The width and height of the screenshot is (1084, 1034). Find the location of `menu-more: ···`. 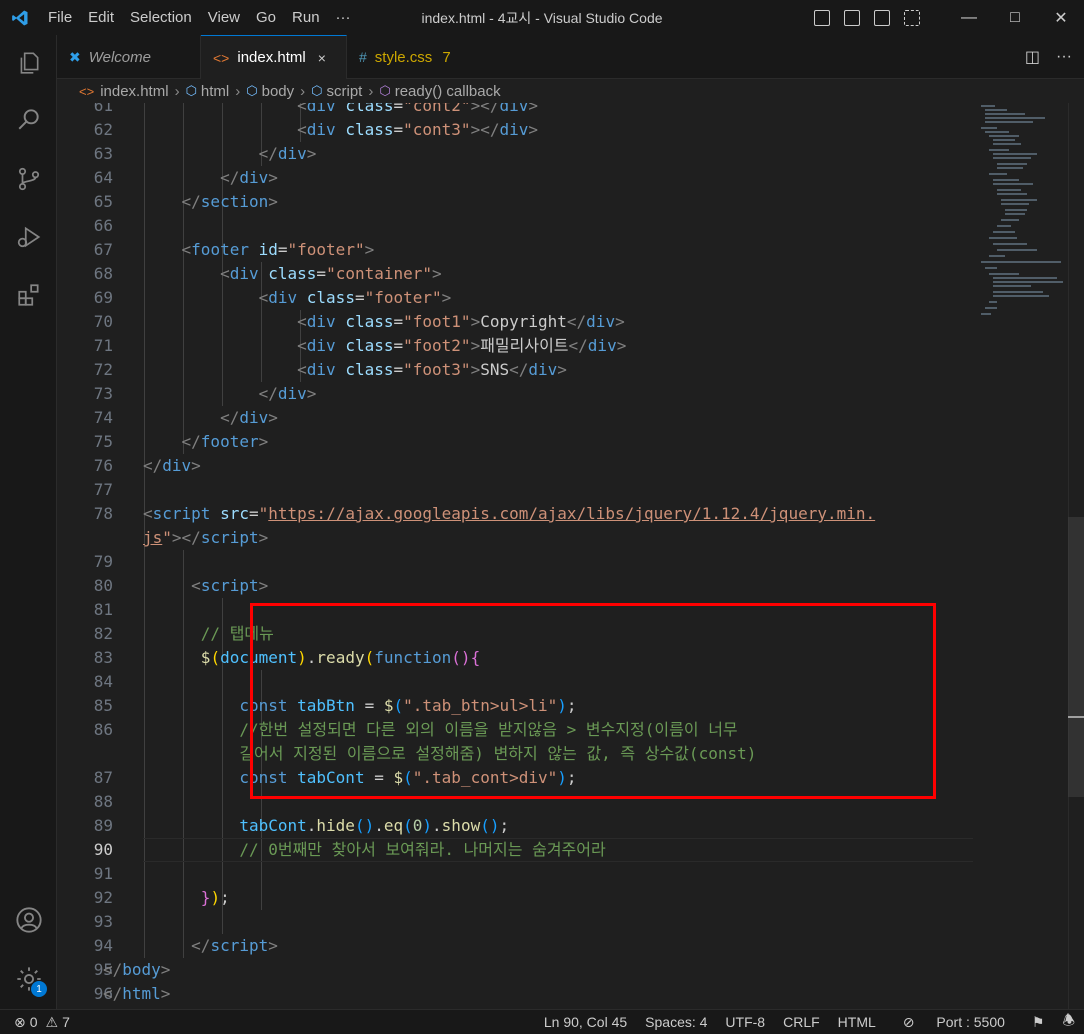

menu-more: ··· is located at coordinates (343, 17).